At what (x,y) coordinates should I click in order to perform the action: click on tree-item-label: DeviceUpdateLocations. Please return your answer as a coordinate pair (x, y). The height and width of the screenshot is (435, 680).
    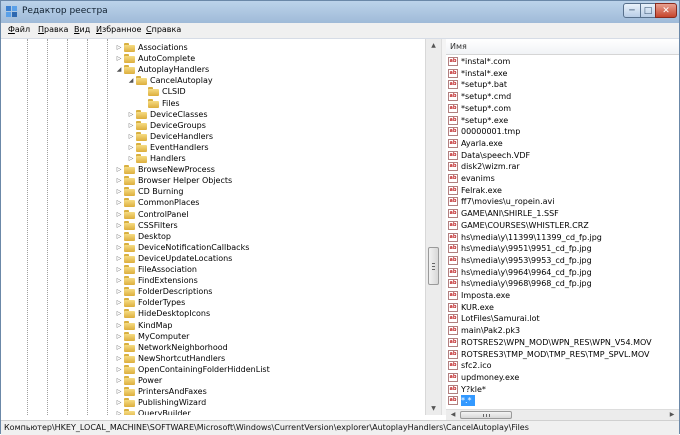
    Looking at the image, I should click on (185, 258).